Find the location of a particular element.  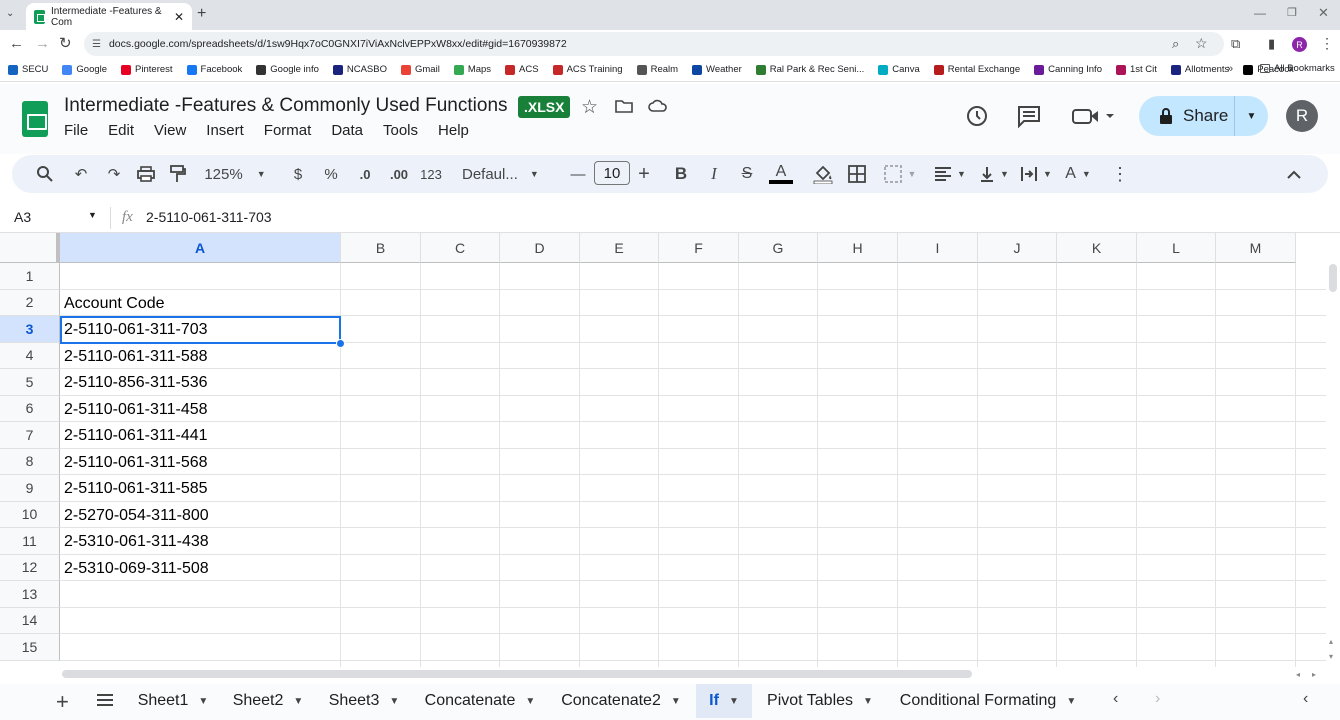

sheet-tab: Concatenate ▼ is located at coordinates (480, 701).